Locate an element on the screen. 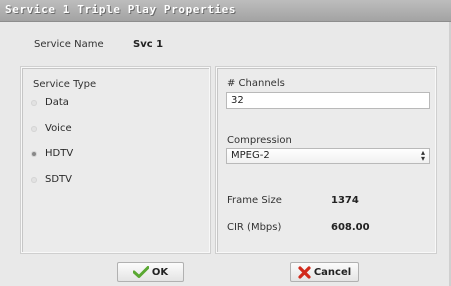  channels-label: # Channels is located at coordinates (256, 83).